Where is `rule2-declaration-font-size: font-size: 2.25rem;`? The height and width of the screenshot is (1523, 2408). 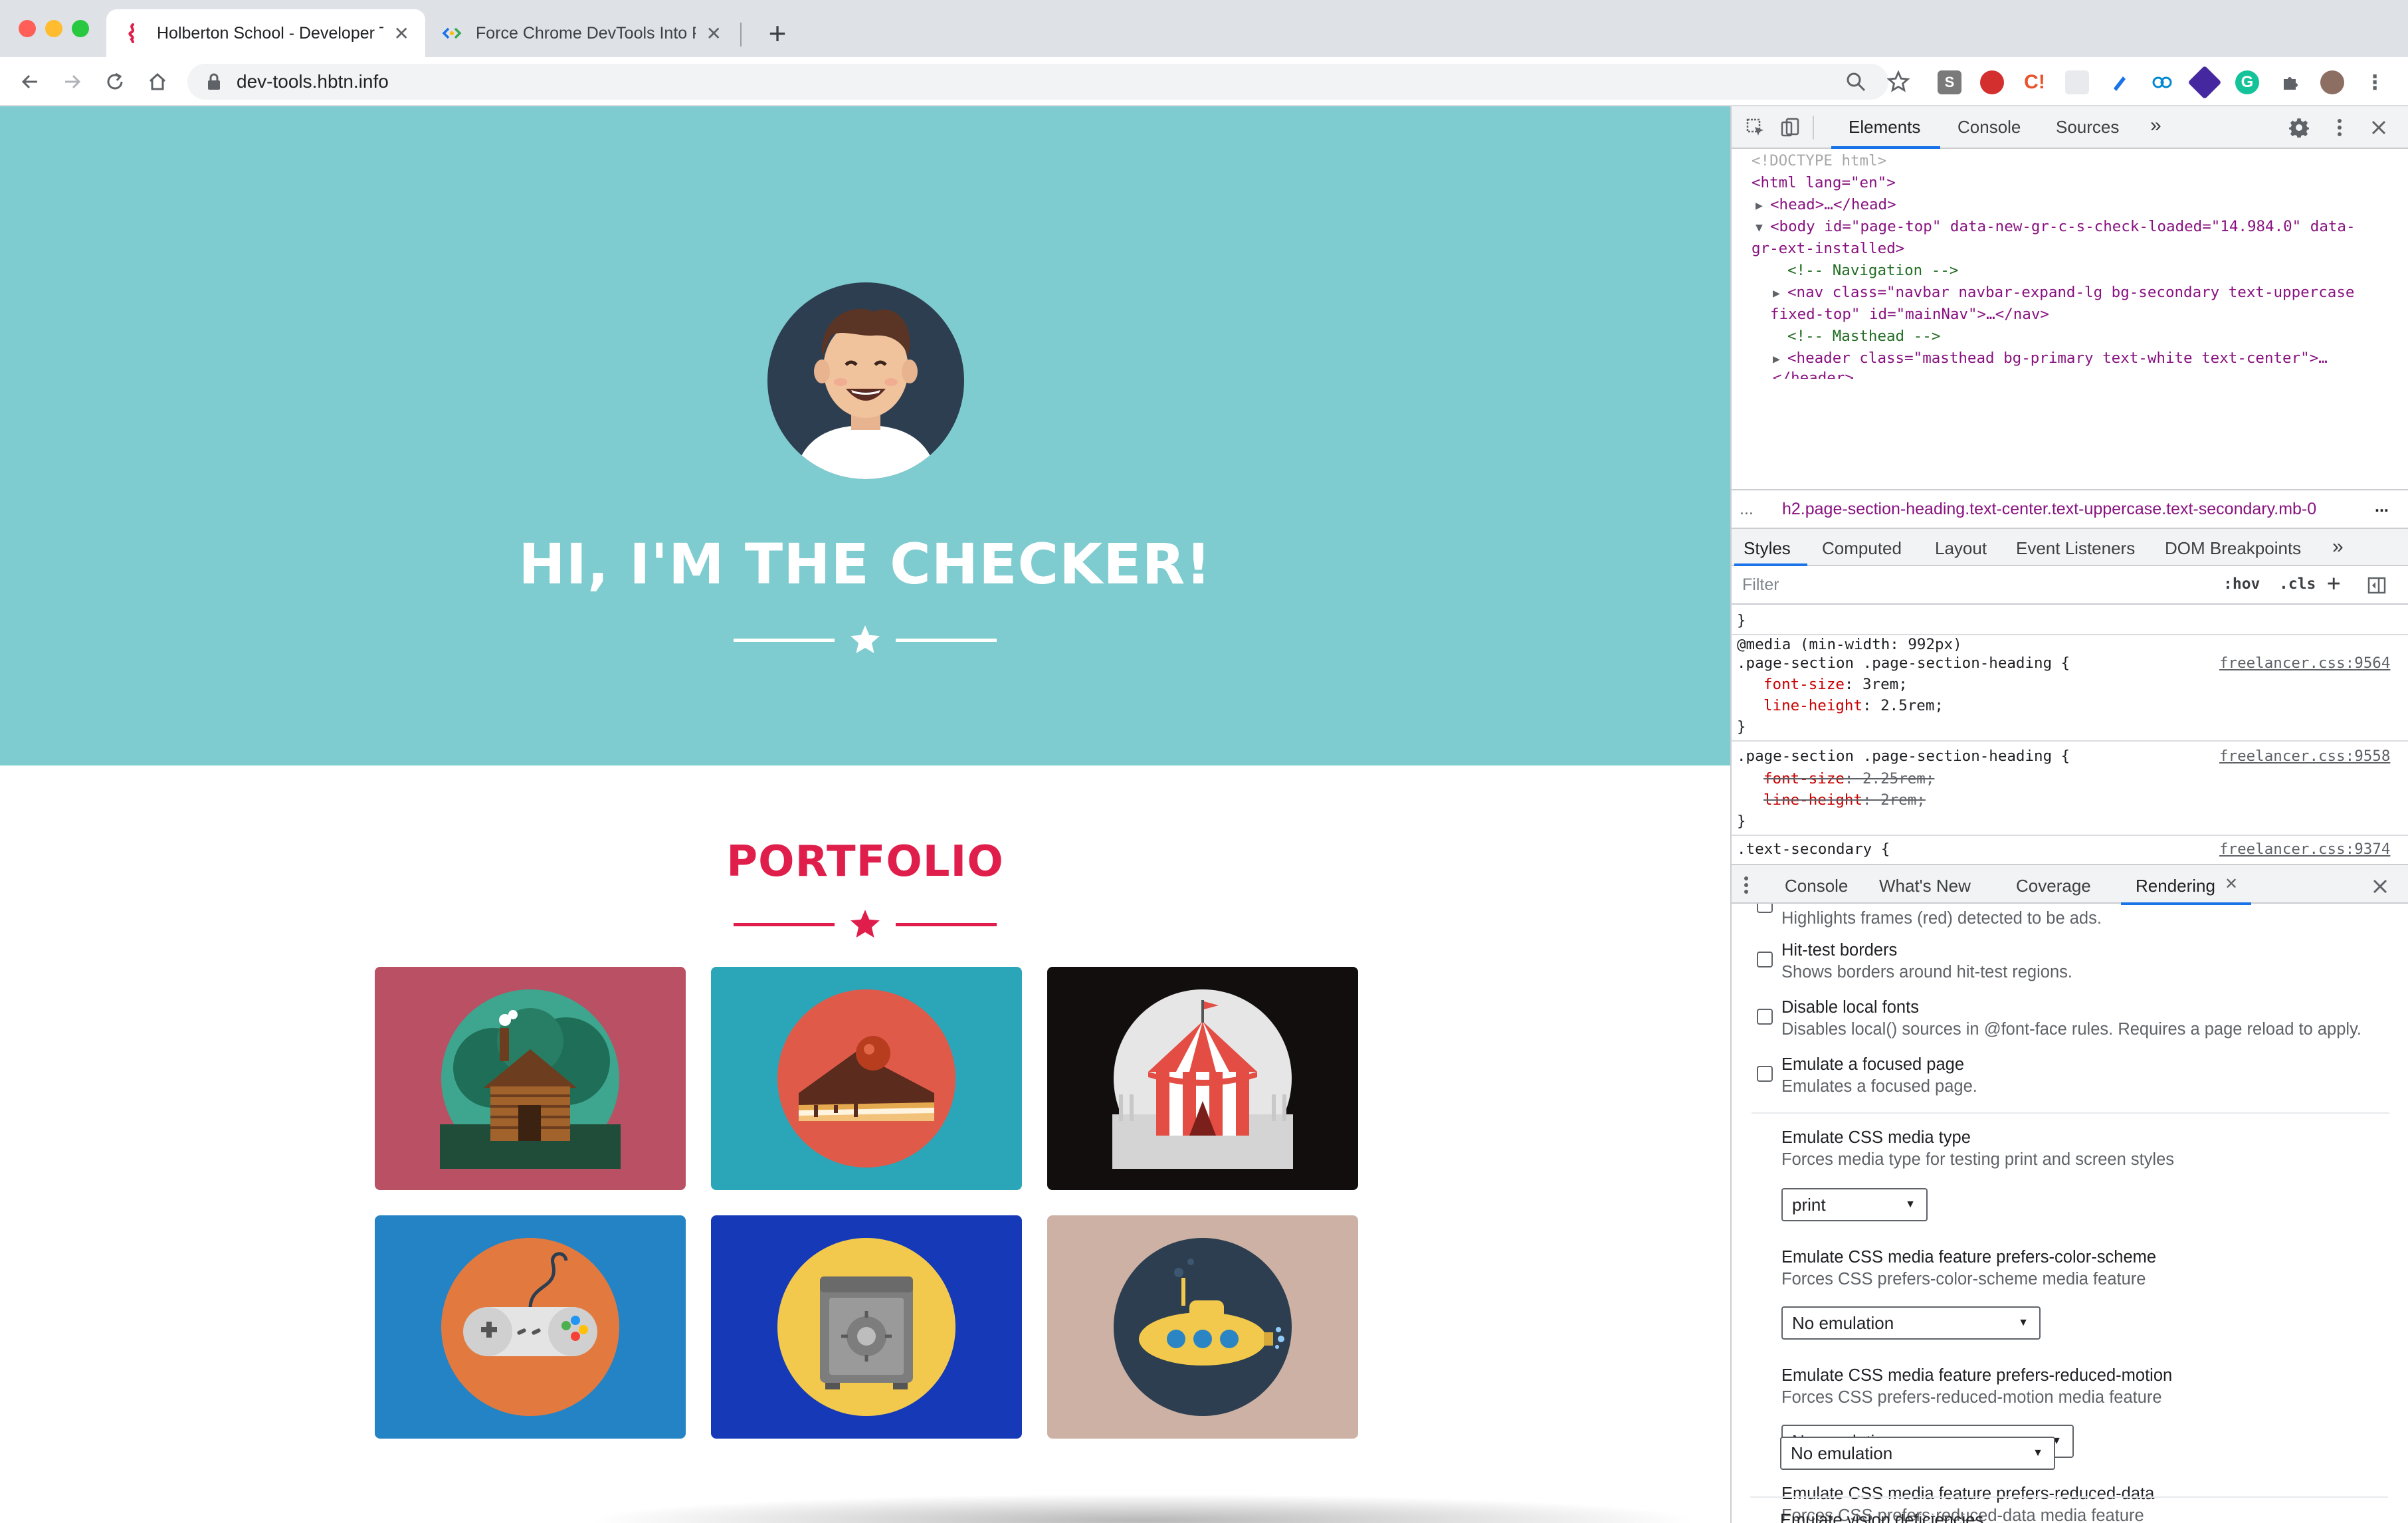
rule2-declaration-font-size: font-size: 2.25rem; is located at coordinates (1848, 779).